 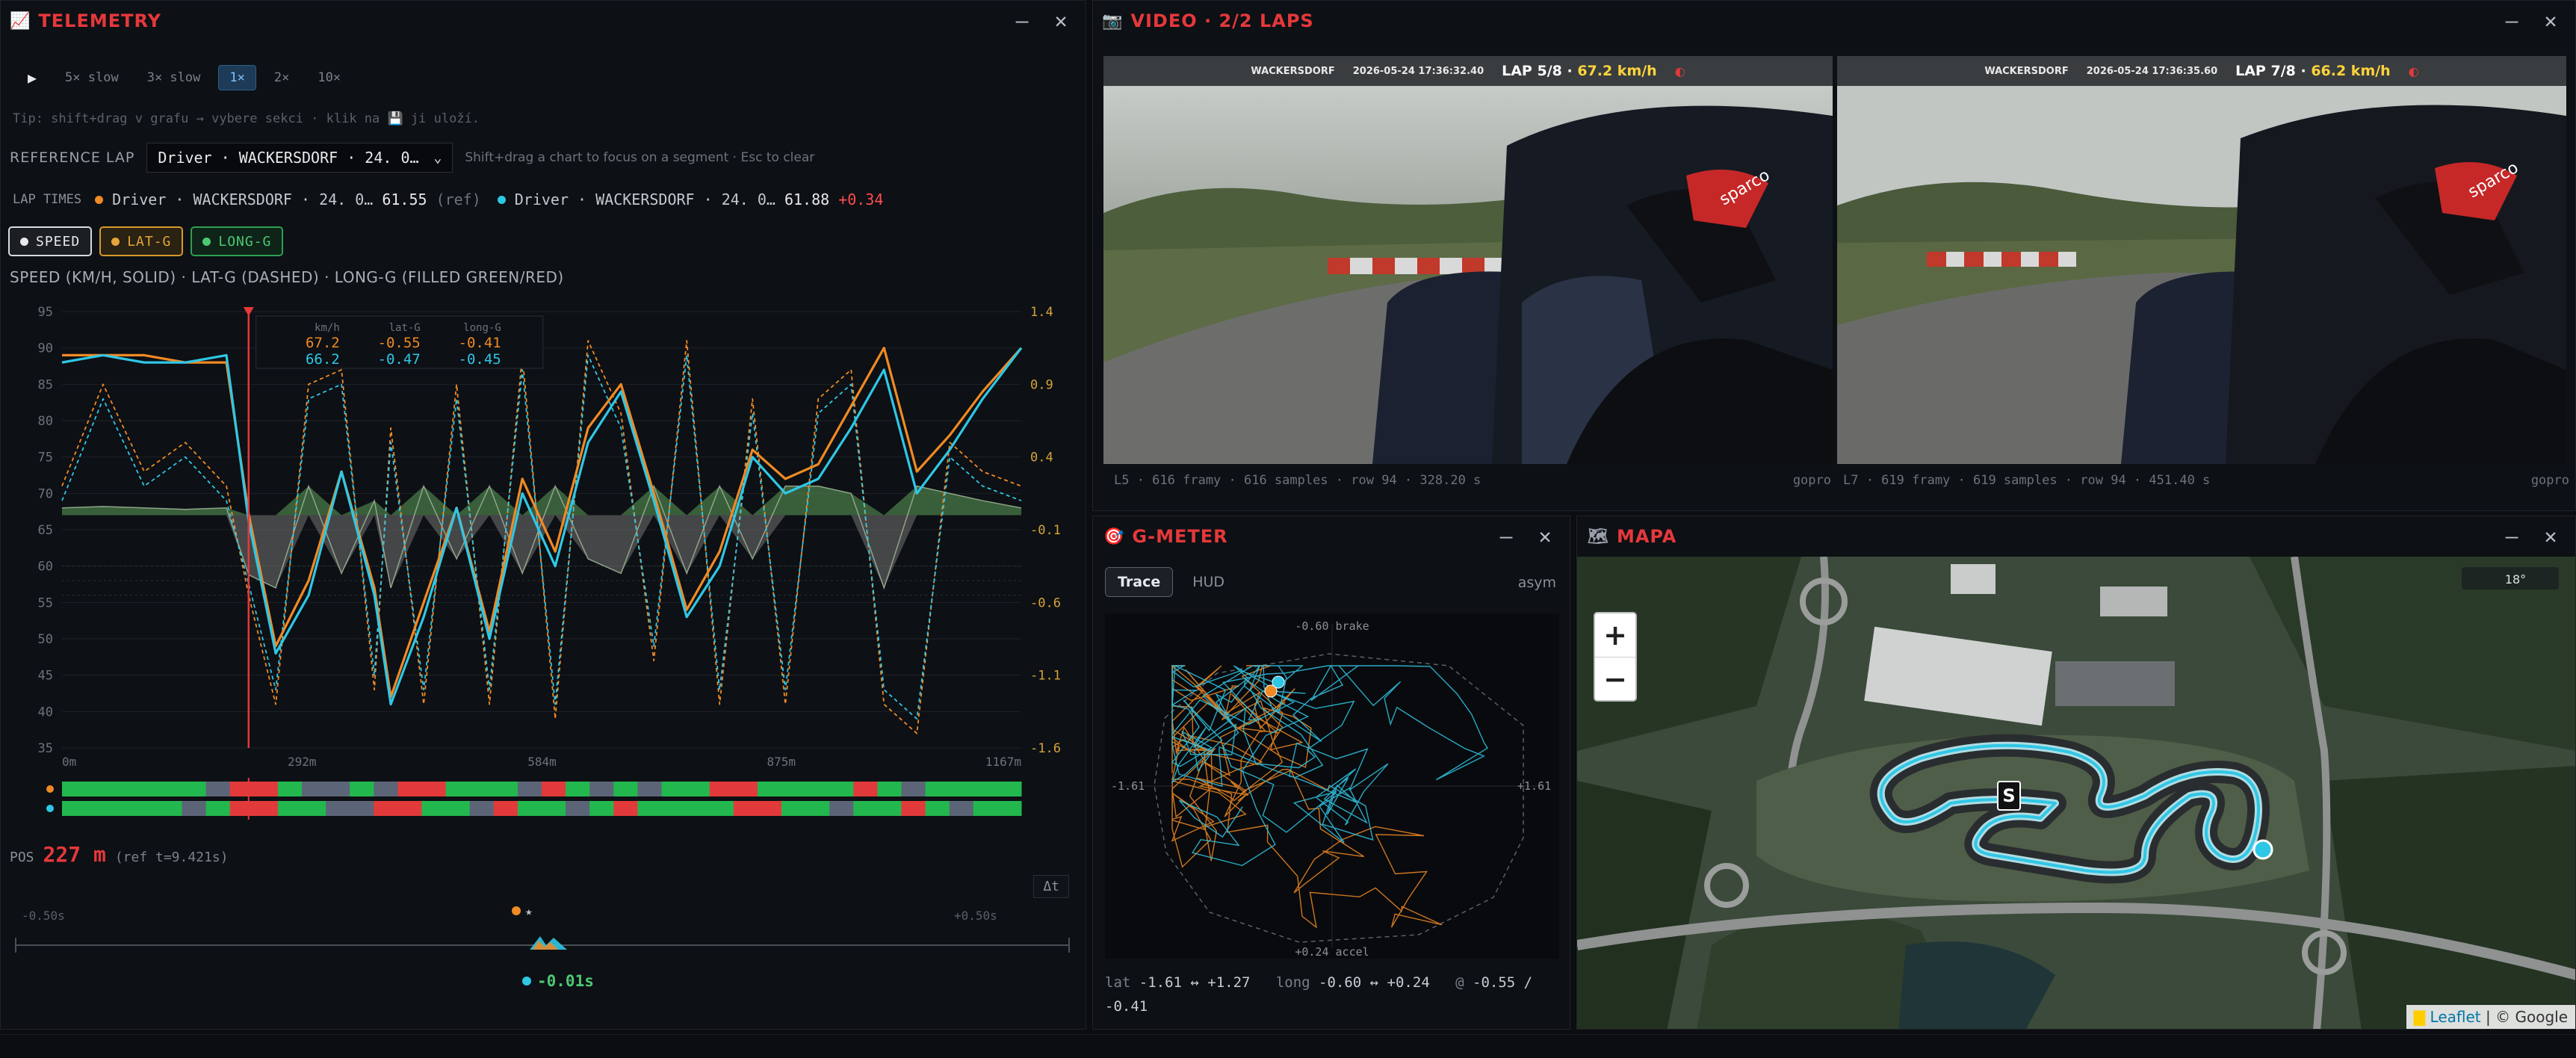 I want to click on speed-toggle: SPEED, so click(x=50, y=241).